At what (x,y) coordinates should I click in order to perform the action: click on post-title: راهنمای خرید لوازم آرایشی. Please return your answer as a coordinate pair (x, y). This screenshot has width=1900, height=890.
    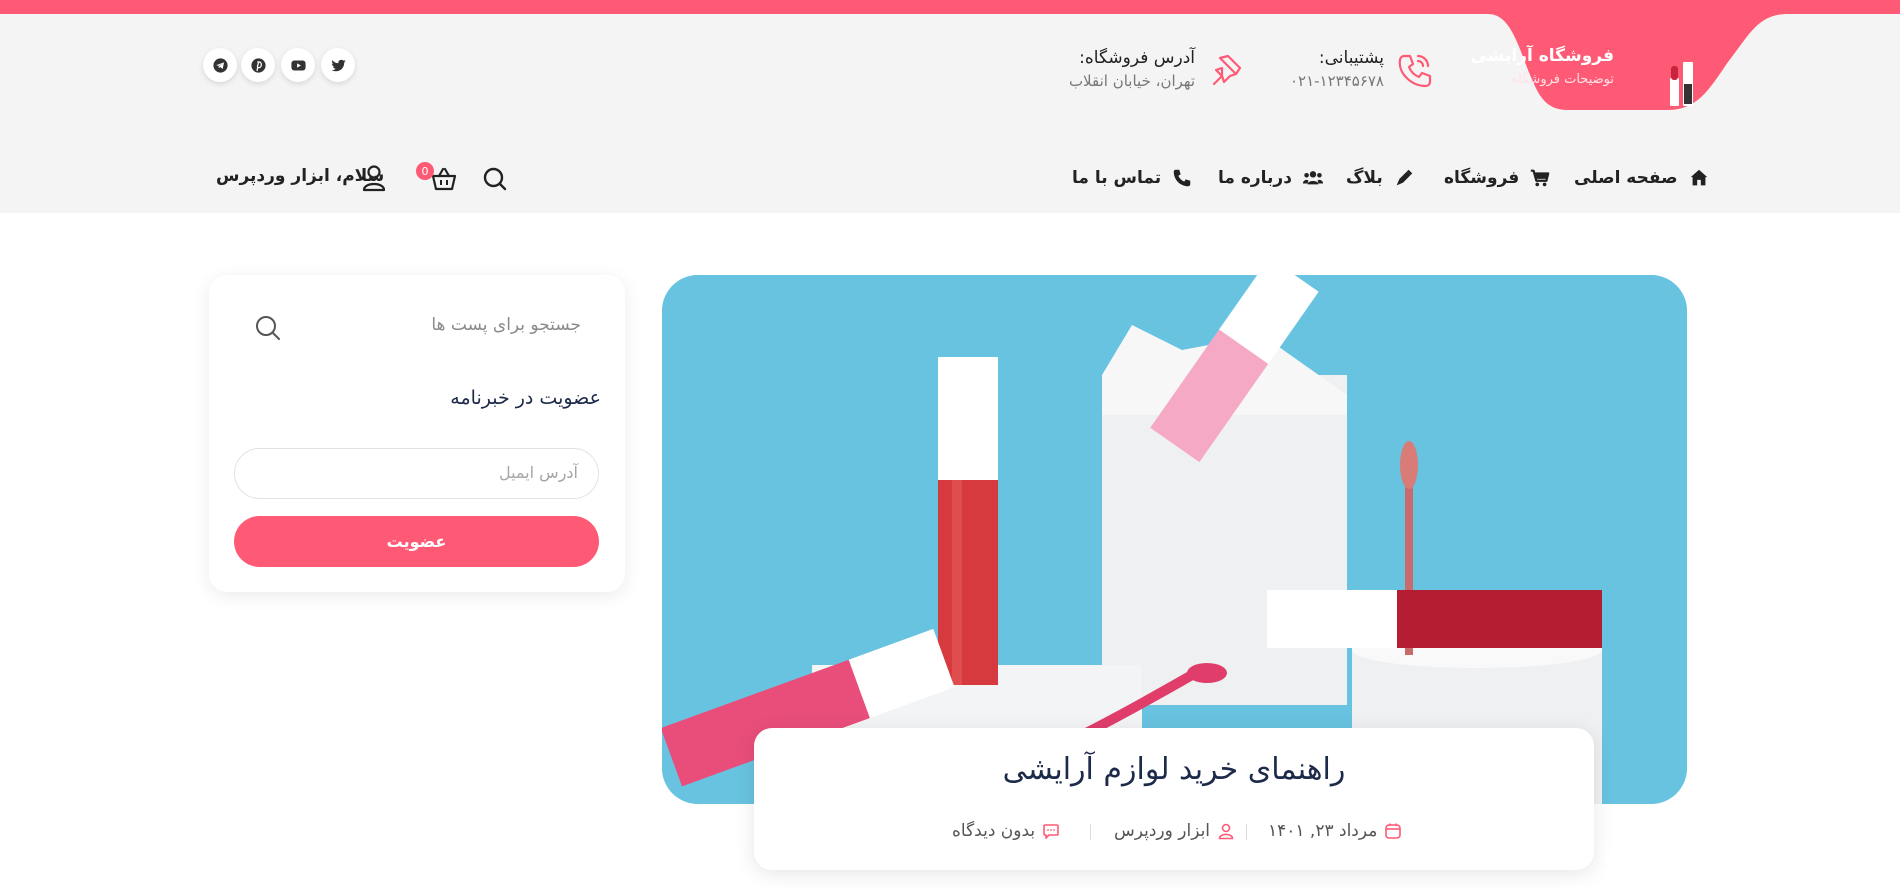
    Looking at the image, I should click on (1174, 769).